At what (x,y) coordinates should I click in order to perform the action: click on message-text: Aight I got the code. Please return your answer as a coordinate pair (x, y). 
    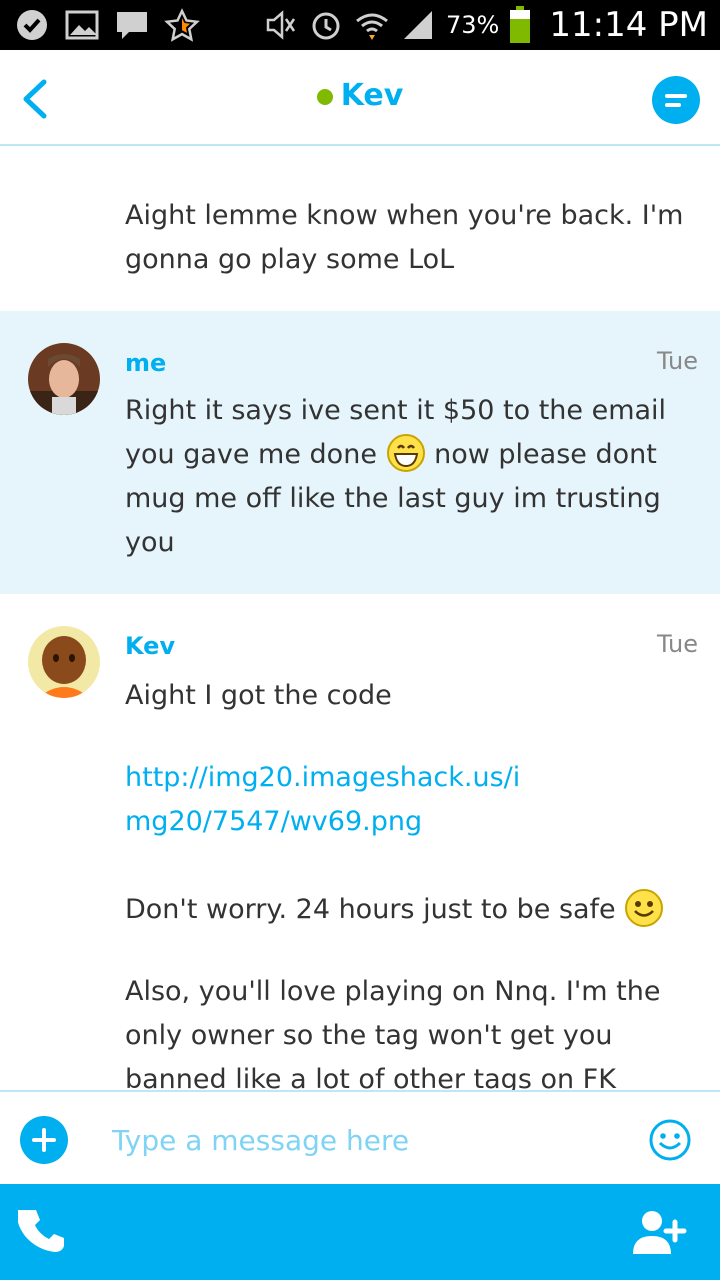
    Looking at the image, I should click on (258, 695).